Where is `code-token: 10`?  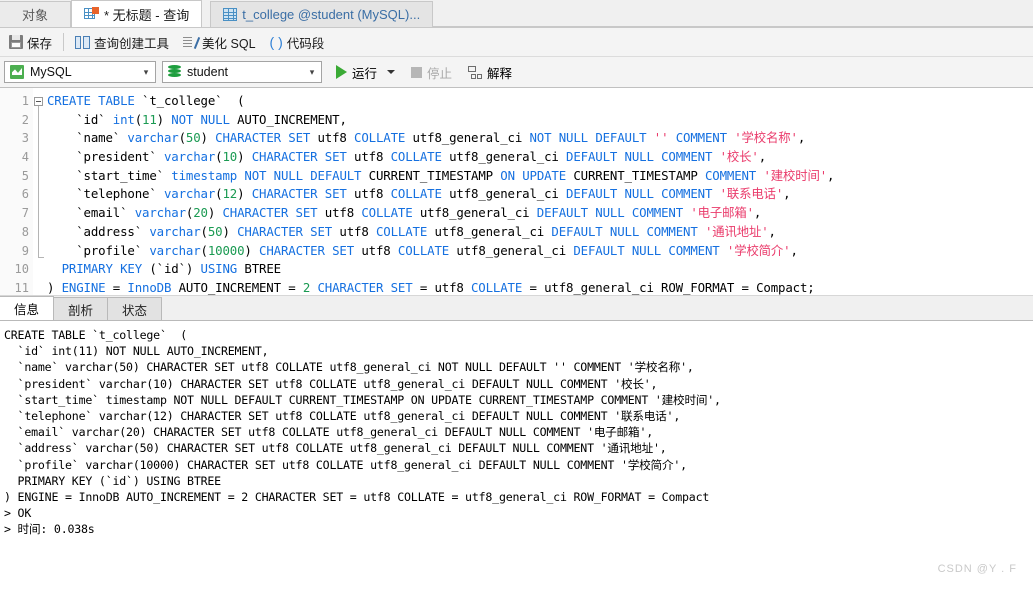
code-token: 10 is located at coordinates (230, 157).